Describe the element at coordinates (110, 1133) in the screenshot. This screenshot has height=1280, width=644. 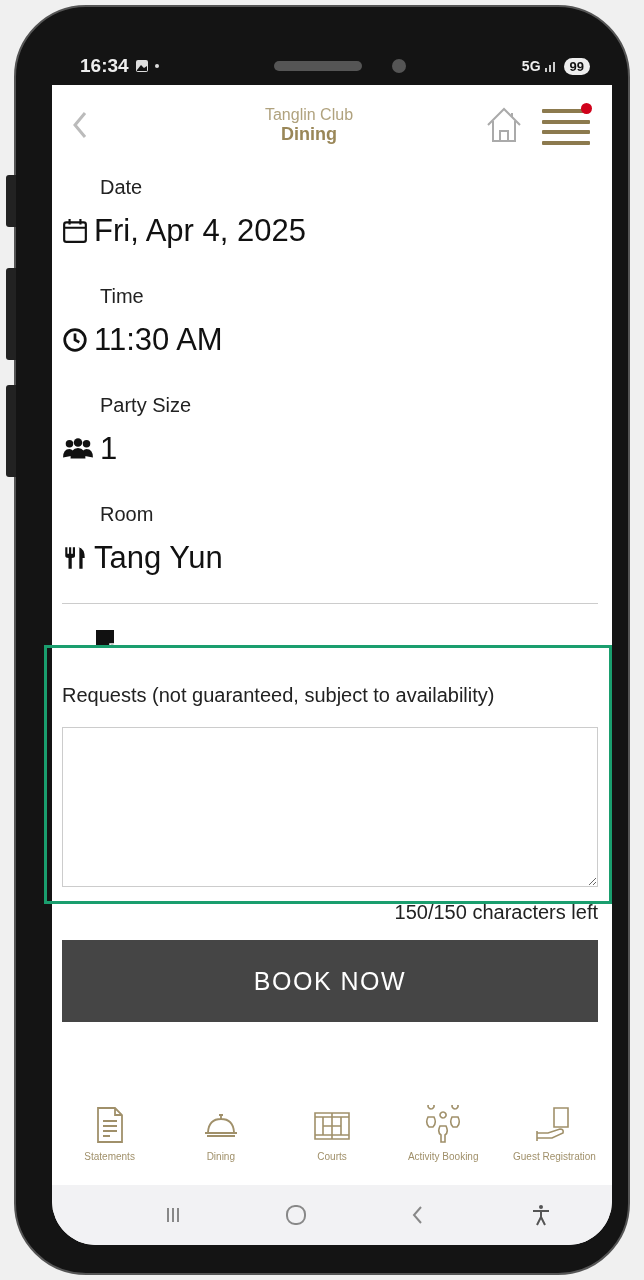
I see `tab-bar-item: Statements` at that location.